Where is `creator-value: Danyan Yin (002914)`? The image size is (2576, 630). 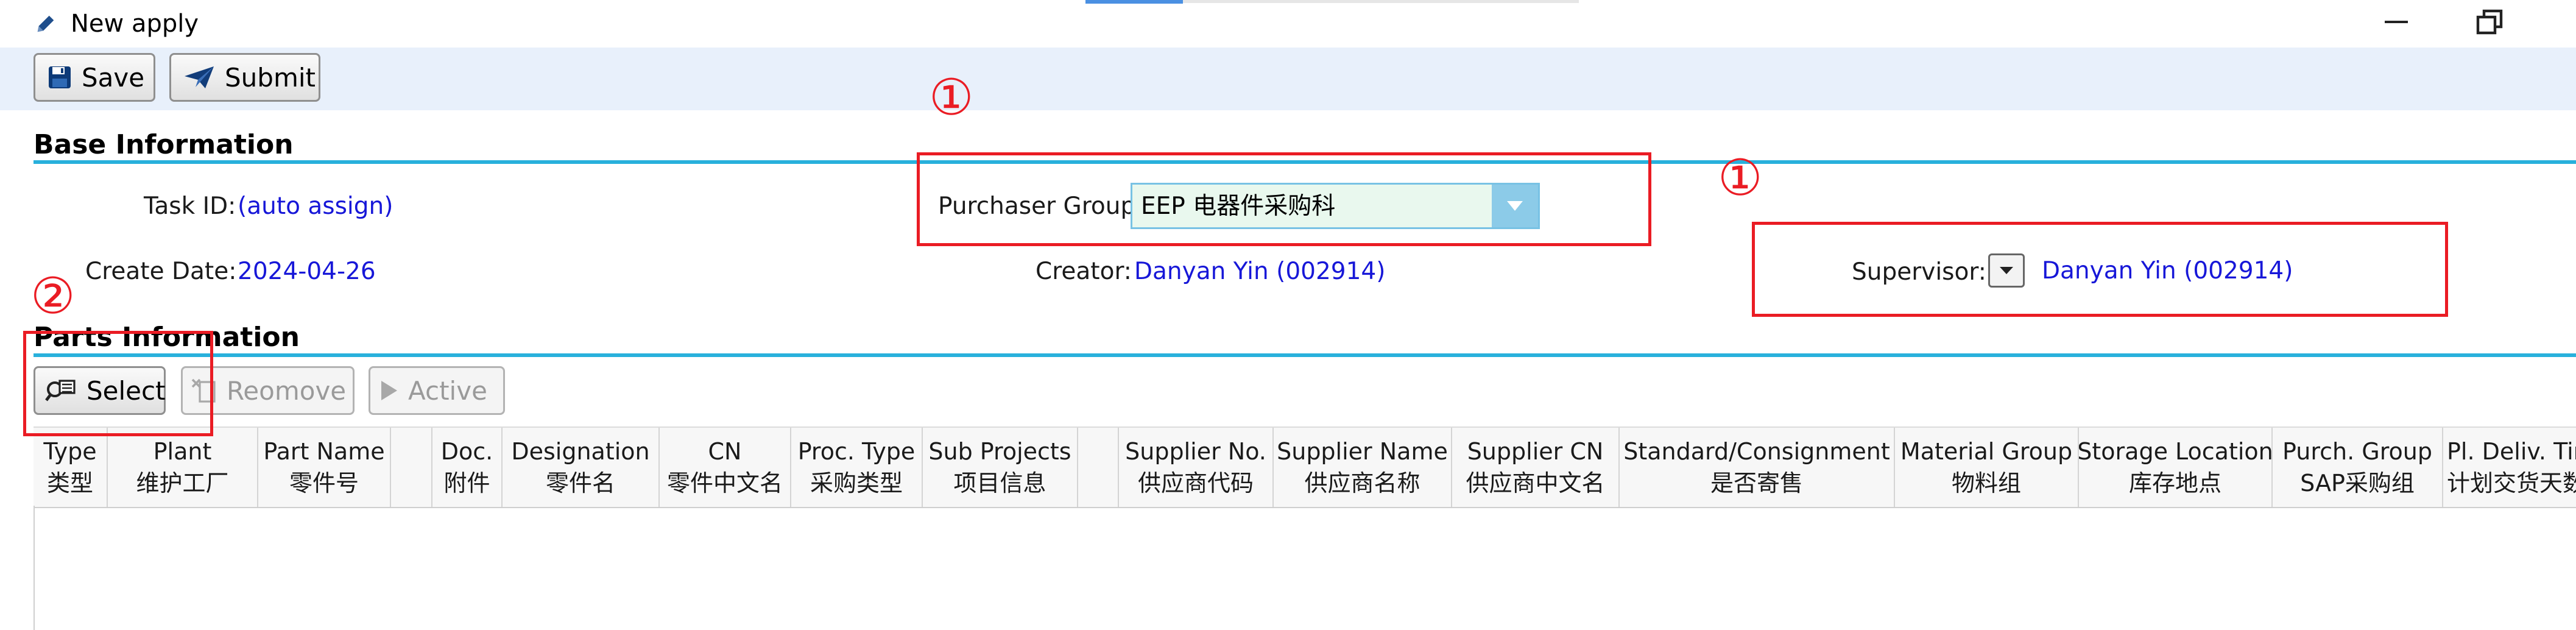
creator-value: Danyan Yin (002914) is located at coordinates (1260, 272).